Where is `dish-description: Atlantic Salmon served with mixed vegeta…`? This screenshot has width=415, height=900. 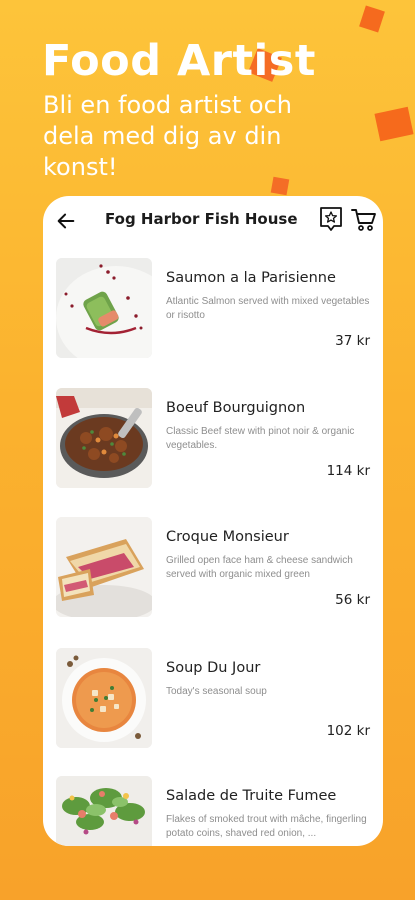
dish-description: Atlantic Salmon served with mixed vegeta… is located at coordinates (268, 308).